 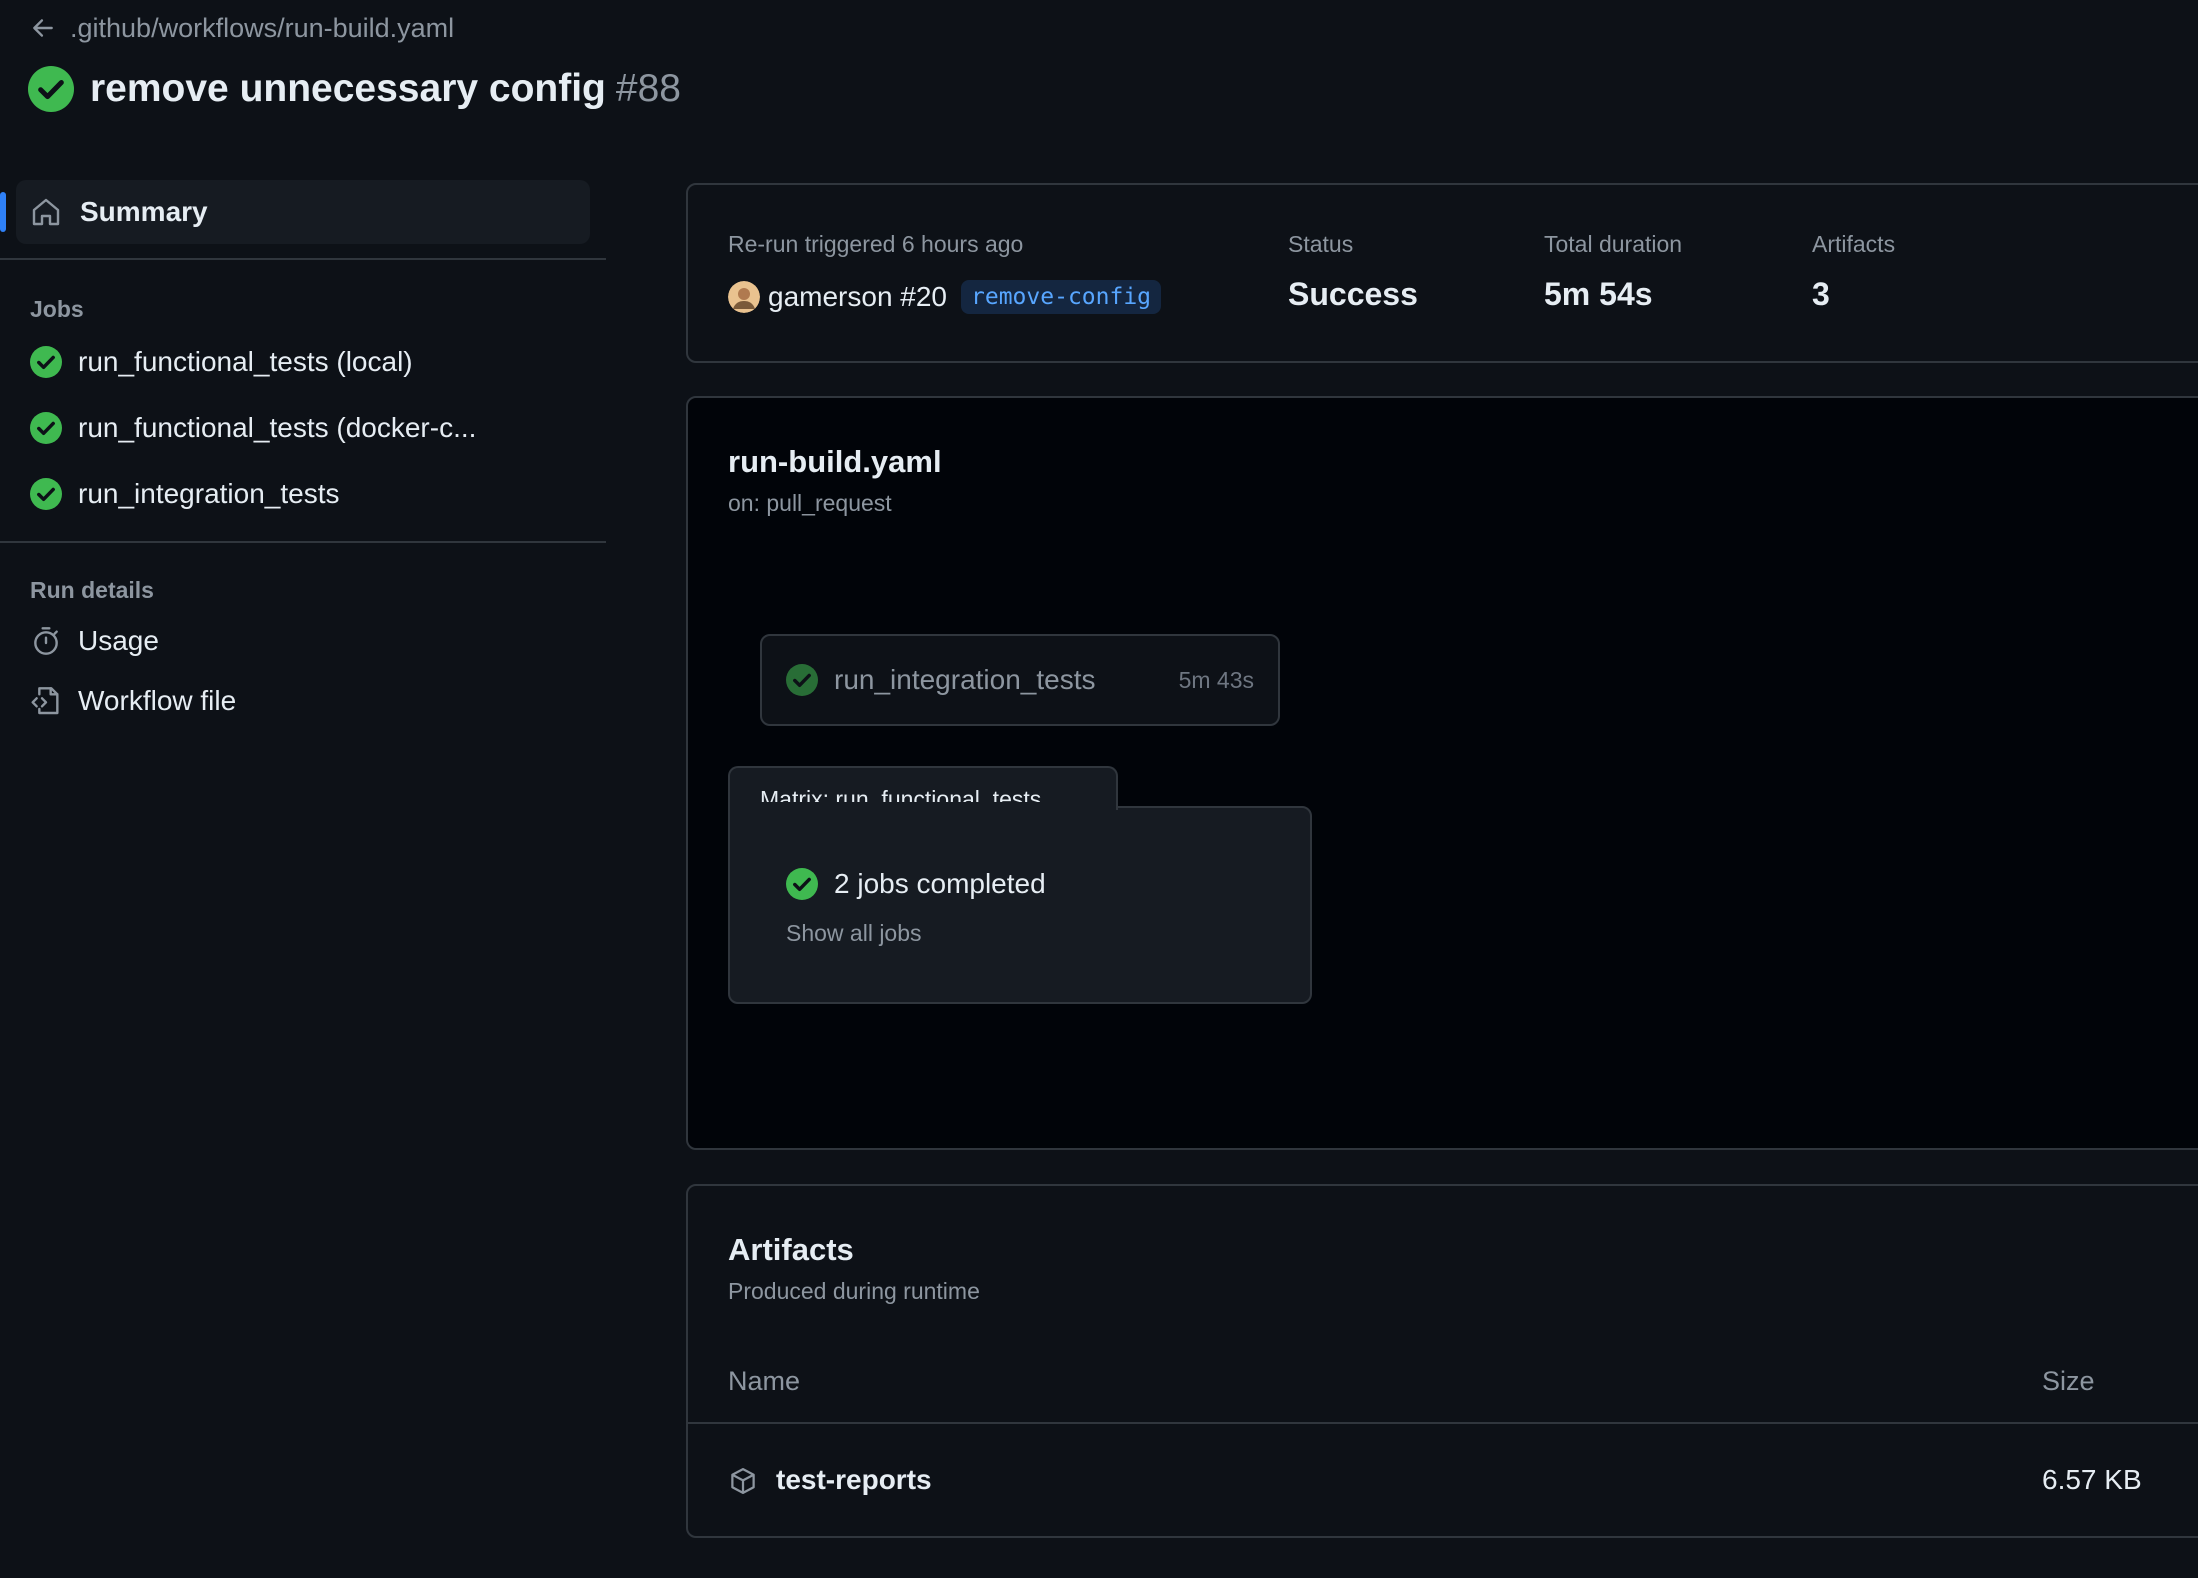 I want to click on matrix-status: 2 jobs completed, so click(x=916, y=884).